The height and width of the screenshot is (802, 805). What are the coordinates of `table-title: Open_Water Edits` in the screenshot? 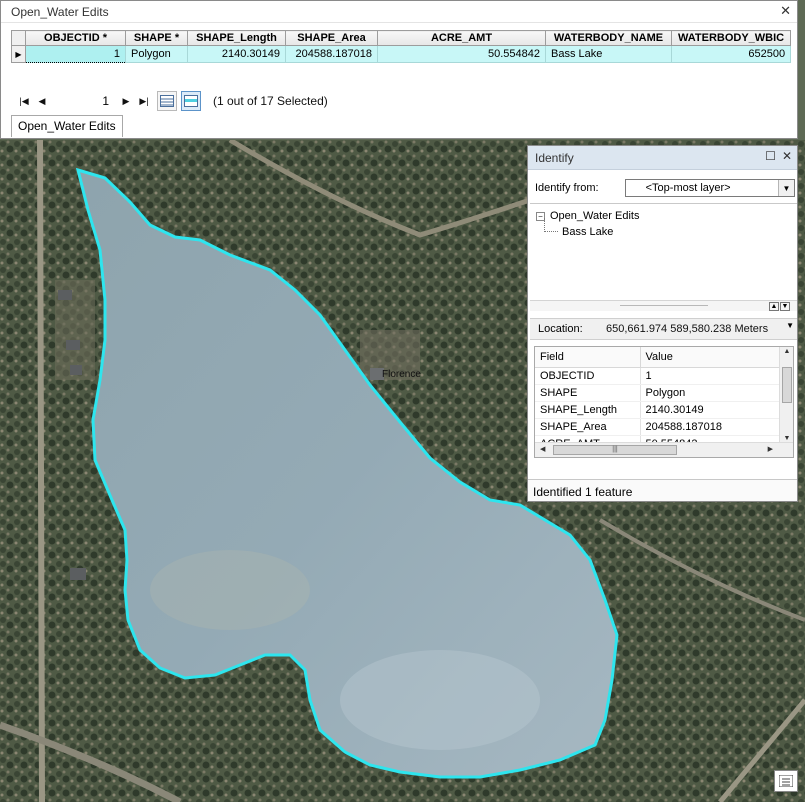 It's located at (60, 12).